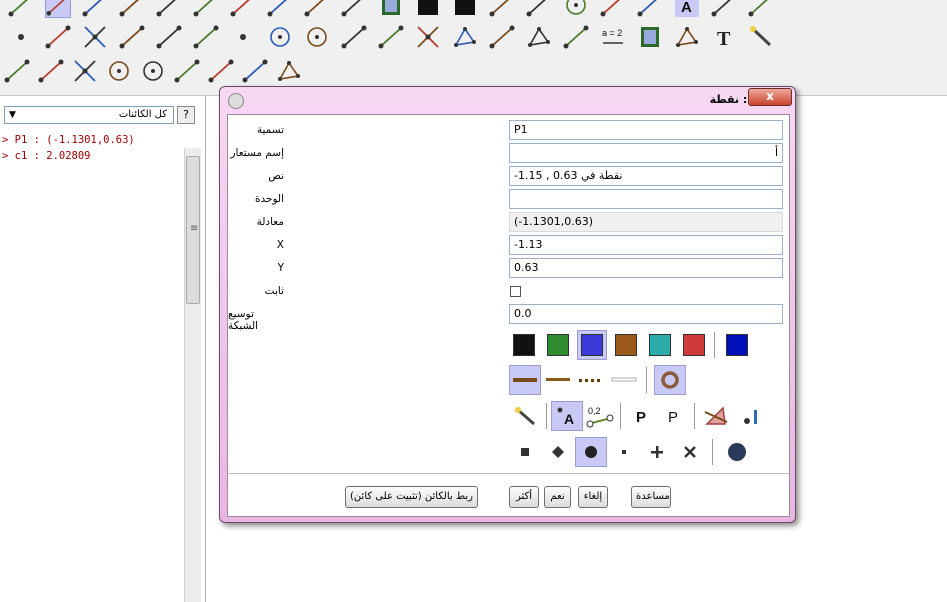 The width and height of the screenshot is (947, 602). Describe the element at coordinates (428, 9) in the screenshot. I see `tool-black-square-button` at that location.